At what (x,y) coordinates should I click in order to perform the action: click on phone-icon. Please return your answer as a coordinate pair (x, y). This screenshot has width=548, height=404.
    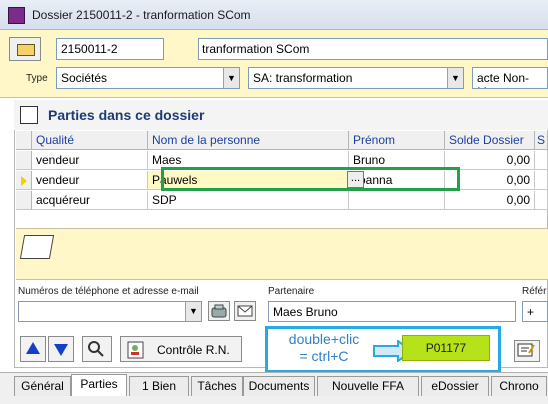
    Looking at the image, I should click on (219, 311).